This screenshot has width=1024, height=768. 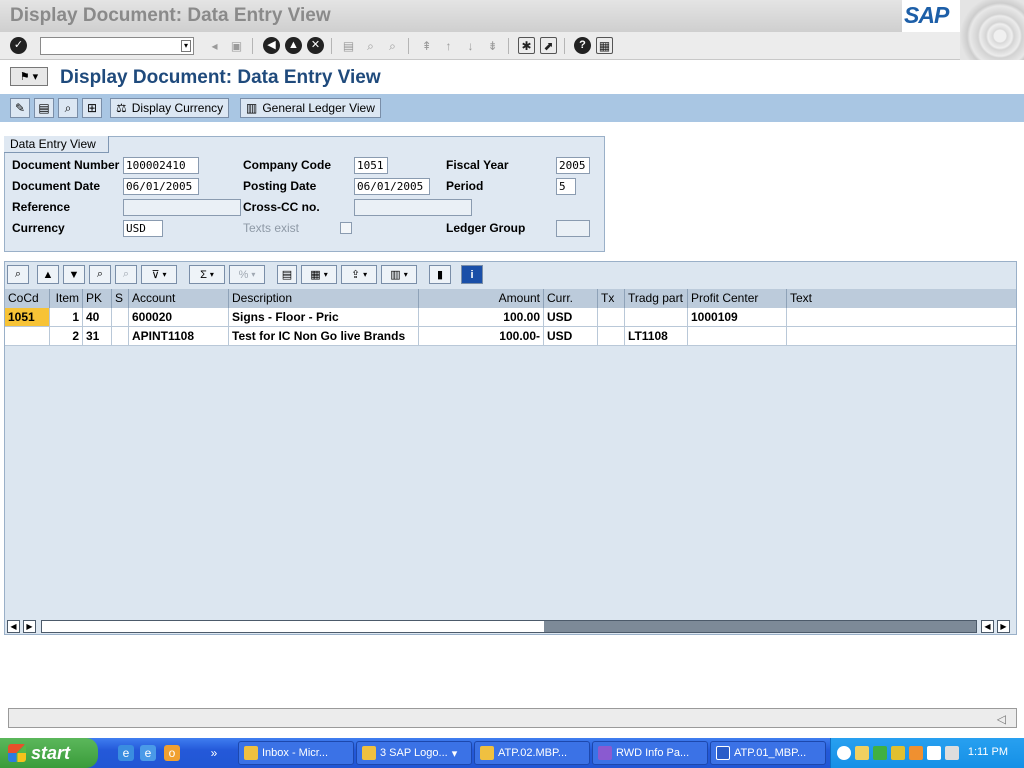 I want to click on texts-exist-checkbox, so click(x=346, y=228).